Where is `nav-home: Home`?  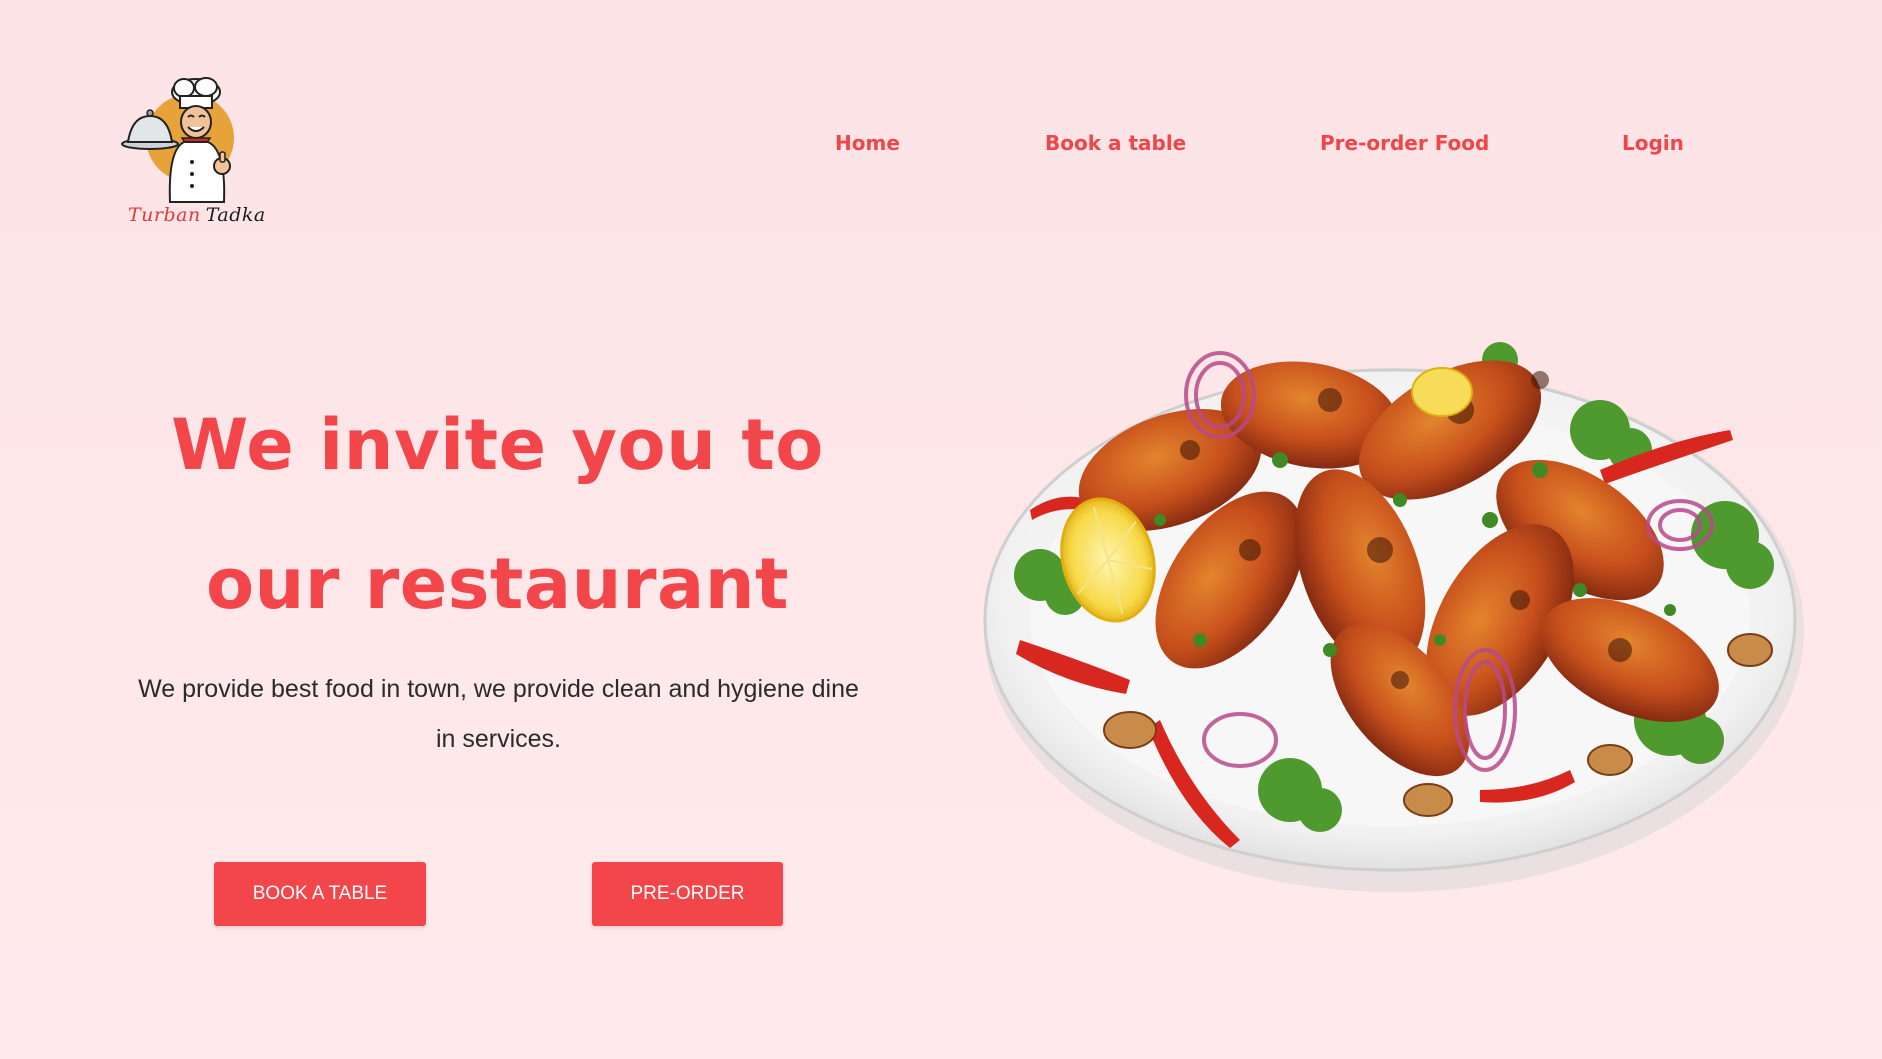
nav-home: Home is located at coordinates (867, 143).